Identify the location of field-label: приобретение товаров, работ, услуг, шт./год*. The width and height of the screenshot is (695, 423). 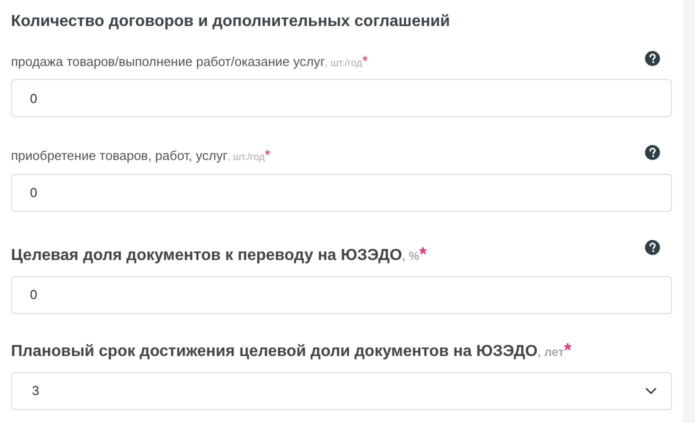
(140, 156).